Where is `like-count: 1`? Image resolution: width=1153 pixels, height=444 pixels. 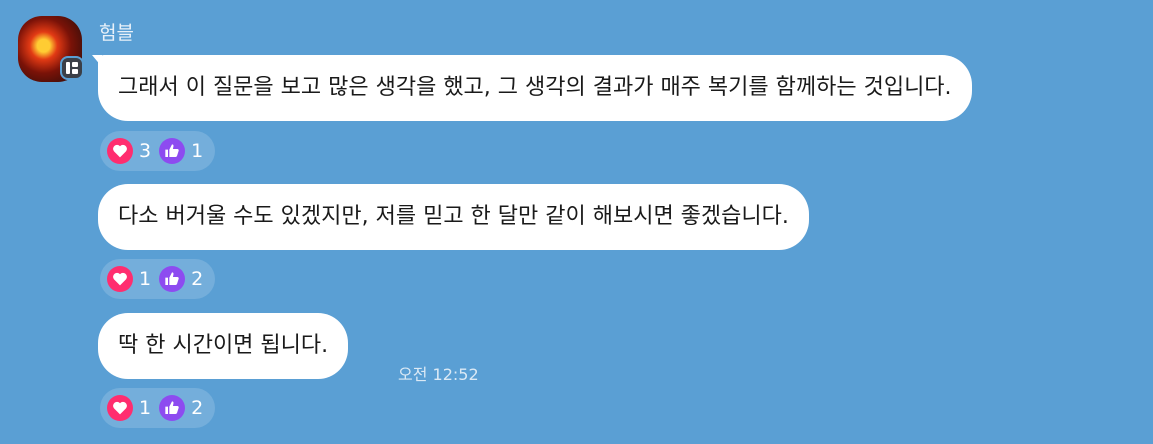 like-count: 1 is located at coordinates (197, 151).